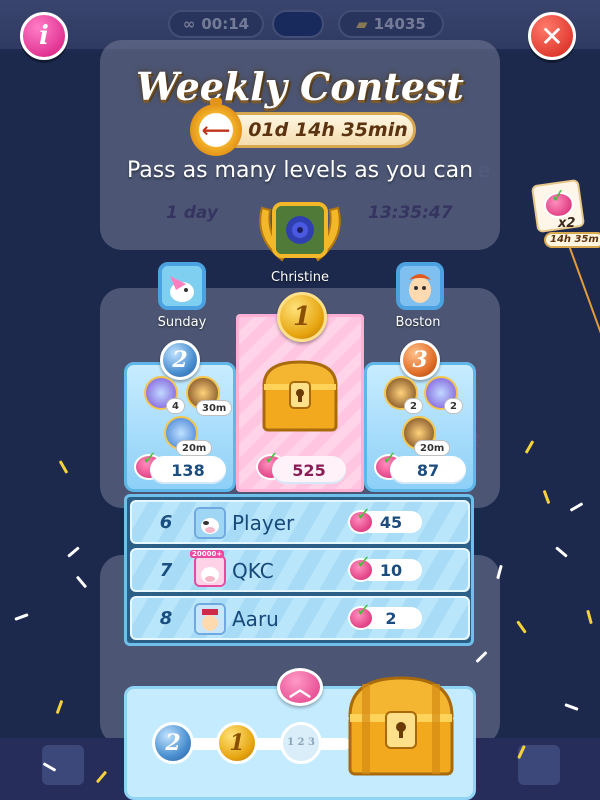 The image size is (600, 800). I want to click on milestone-gold-coin: 1, so click(237, 743).